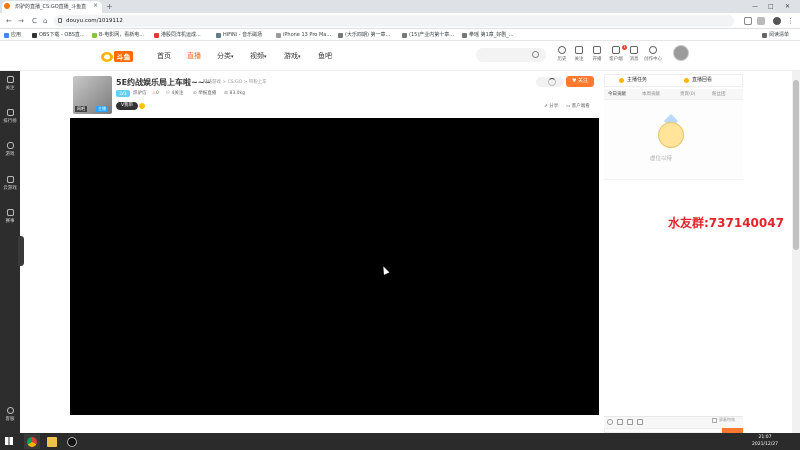 The image size is (800, 450). I want to click on creator-center-button: 创作中心, so click(653, 54).